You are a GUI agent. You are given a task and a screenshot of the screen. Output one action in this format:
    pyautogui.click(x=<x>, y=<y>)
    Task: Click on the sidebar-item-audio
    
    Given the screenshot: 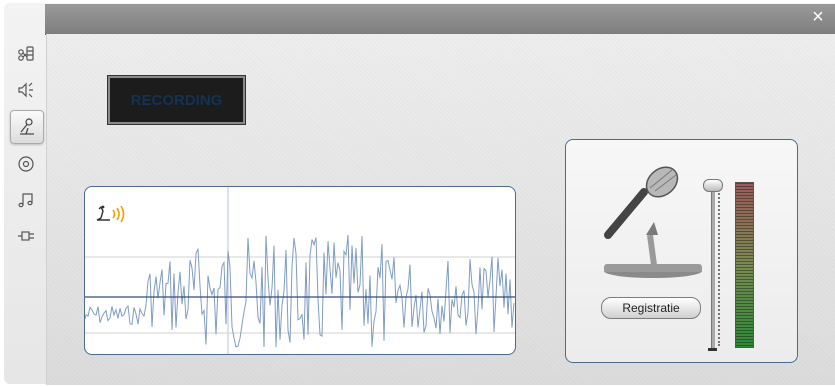 What is the action you would take?
    pyautogui.click(x=26, y=90)
    